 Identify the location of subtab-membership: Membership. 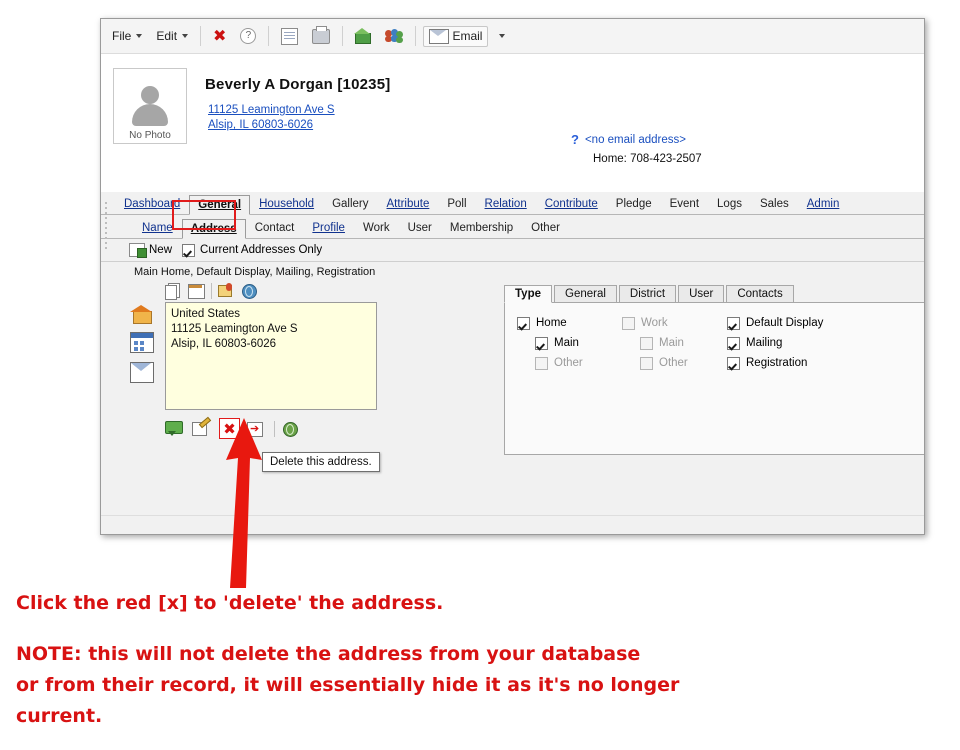
(481, 228).